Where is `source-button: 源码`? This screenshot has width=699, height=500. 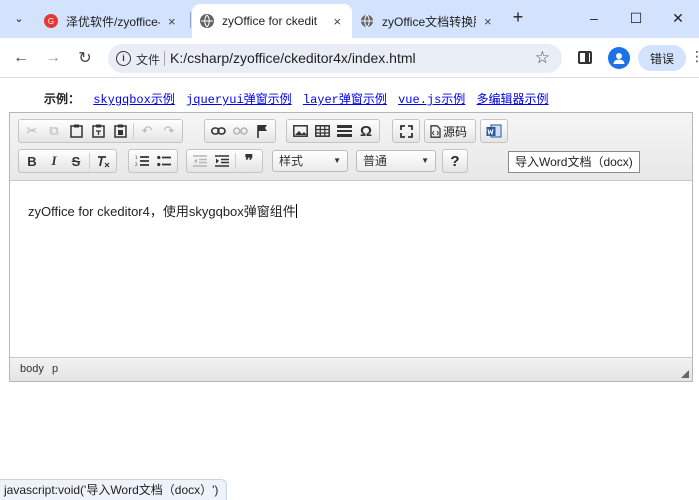
source-button: 源码 is located at coordinates (450, 131).